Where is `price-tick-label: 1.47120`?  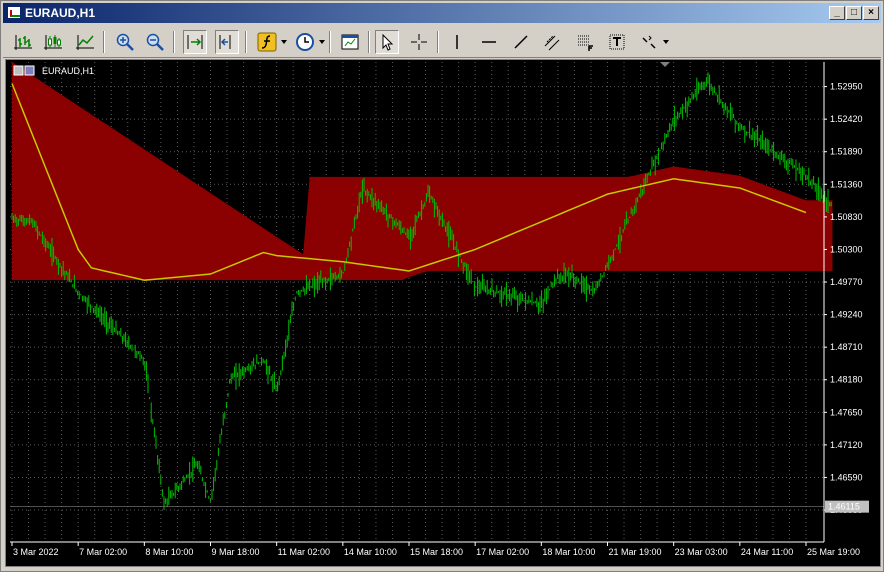
price-tick-label: 1.47120 is located at coordinates (846, 445).